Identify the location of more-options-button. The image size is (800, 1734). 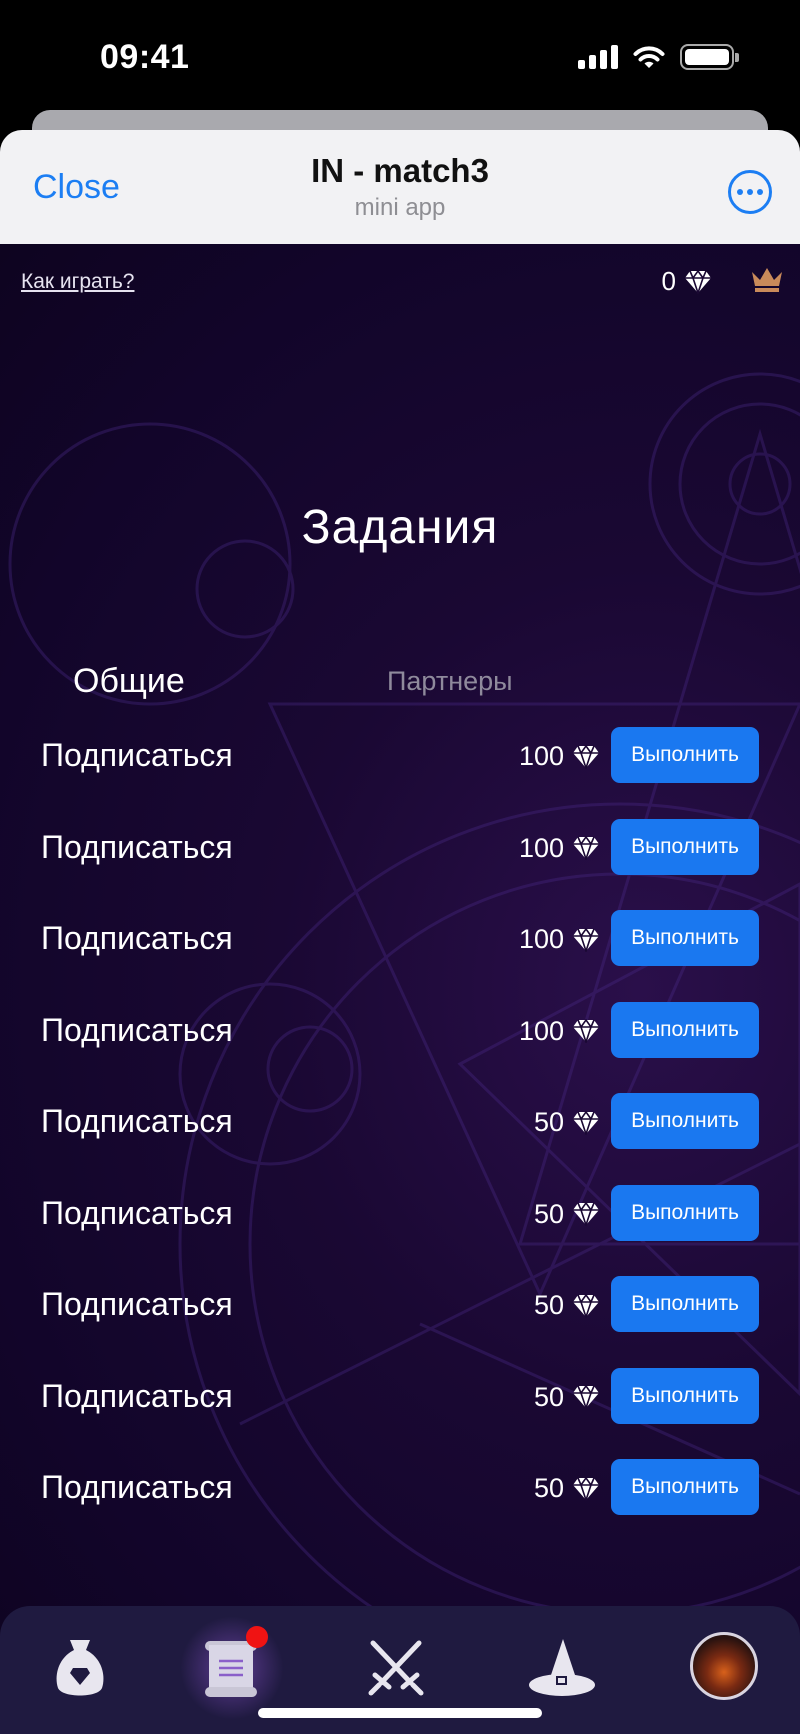
(750, 192).